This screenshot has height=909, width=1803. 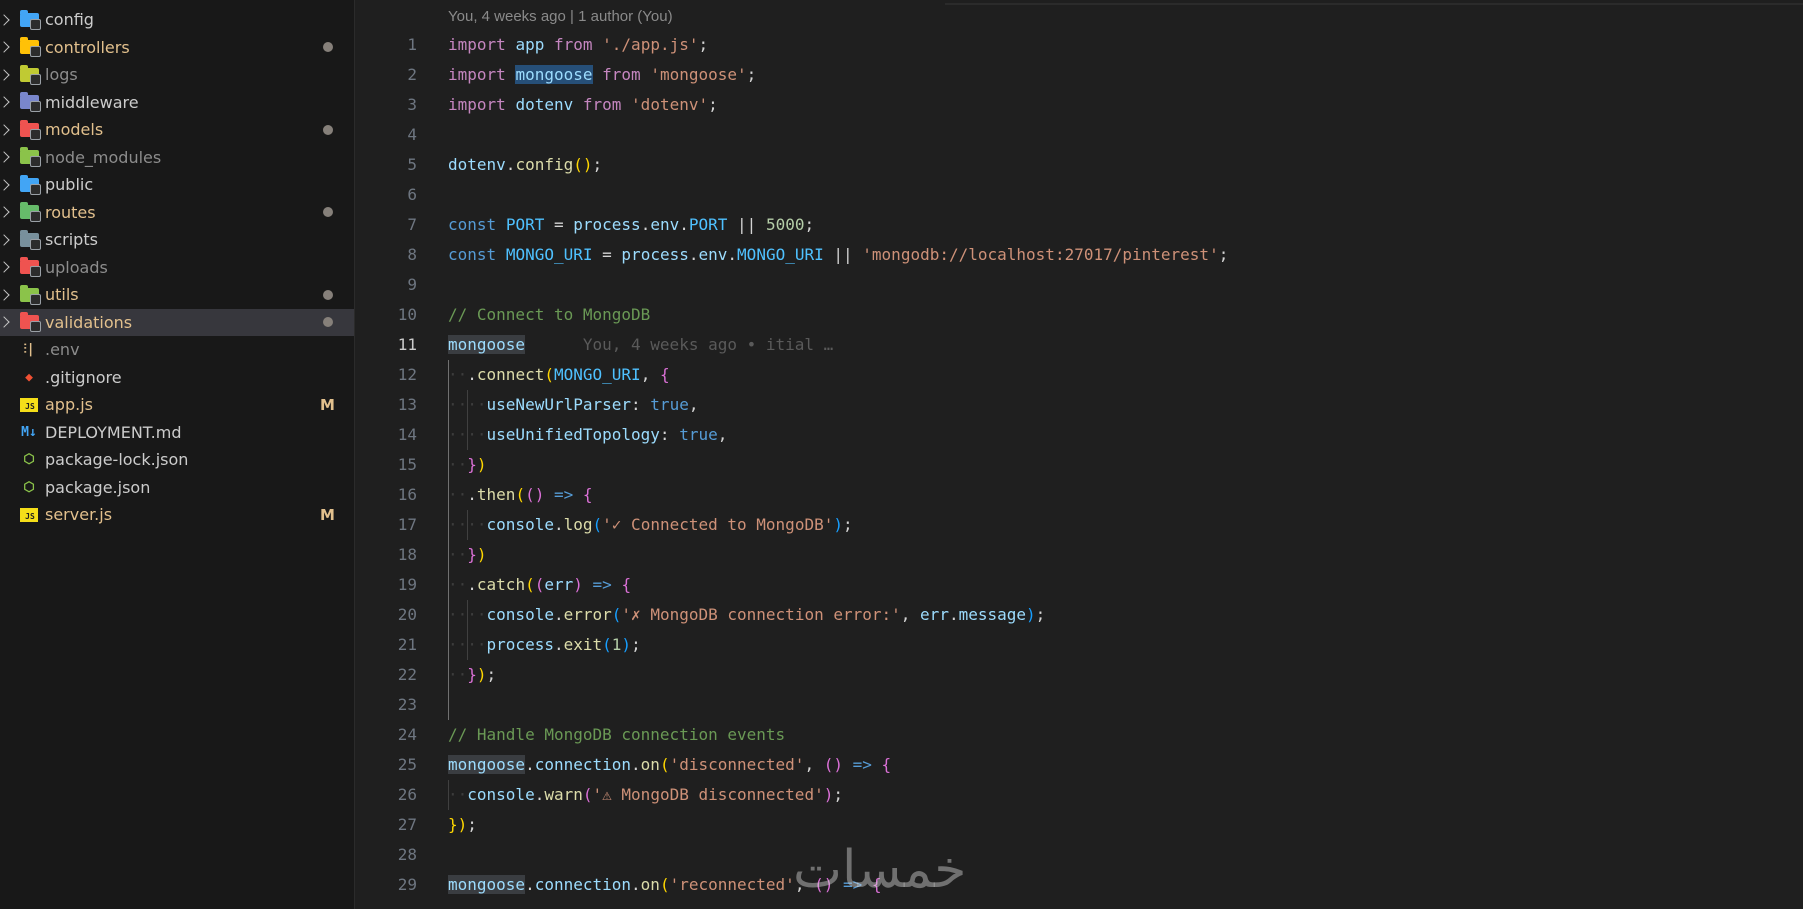 What do you see at coordinates (386, 225) in the screenshot?
I see `line-number: 7` at bounding box center [386, 225].